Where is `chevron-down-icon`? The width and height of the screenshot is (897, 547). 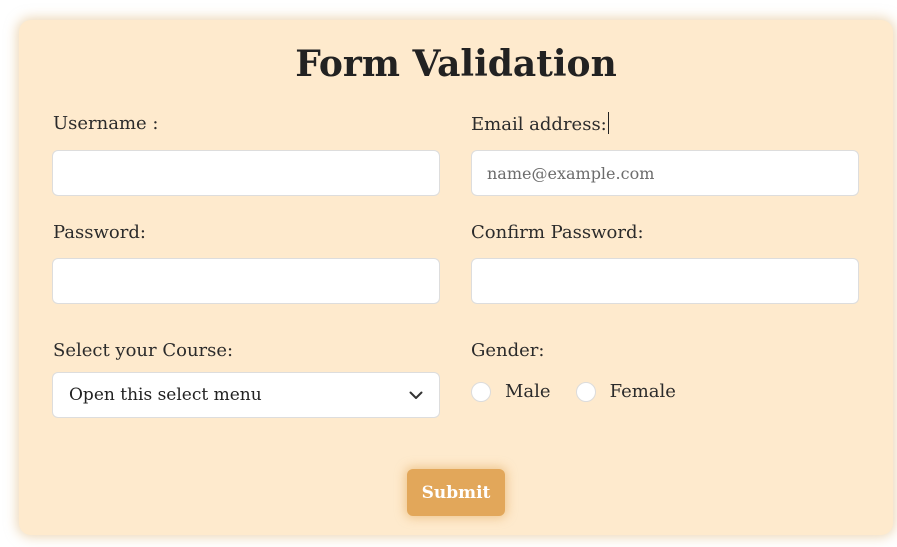
chevron-down-icon is located at coordinates (416, 395).